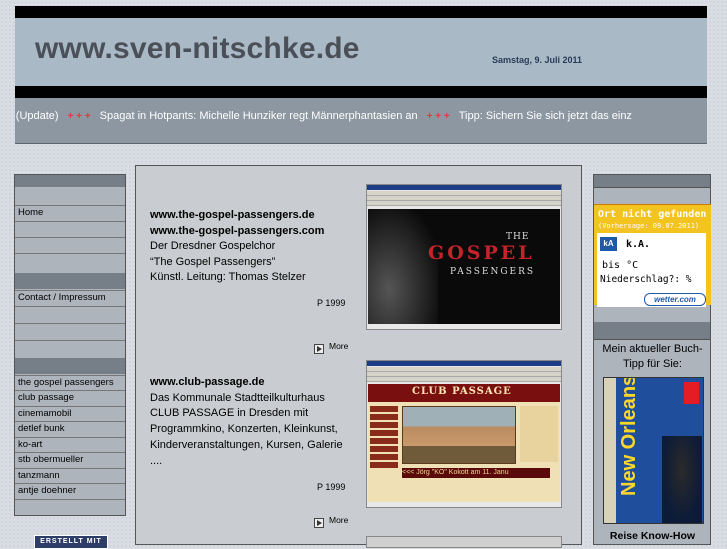 This screenshot has width=727, height=549. Describe the element at coordinates (652, 330) in the screenshot. I see `sidebar-section-divider` at that location.